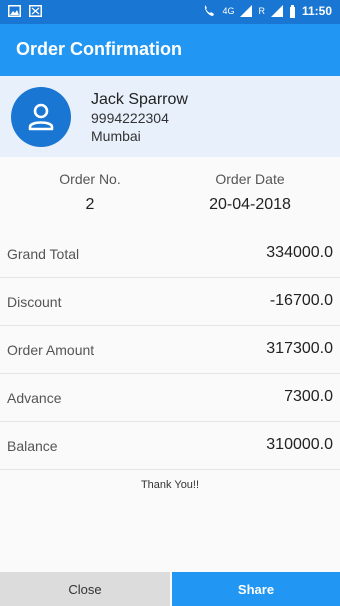  What do you see at coordinates (51, 350) in the screenshot?
I see `row-label: Order Amount` at bounding box center [51, 350].